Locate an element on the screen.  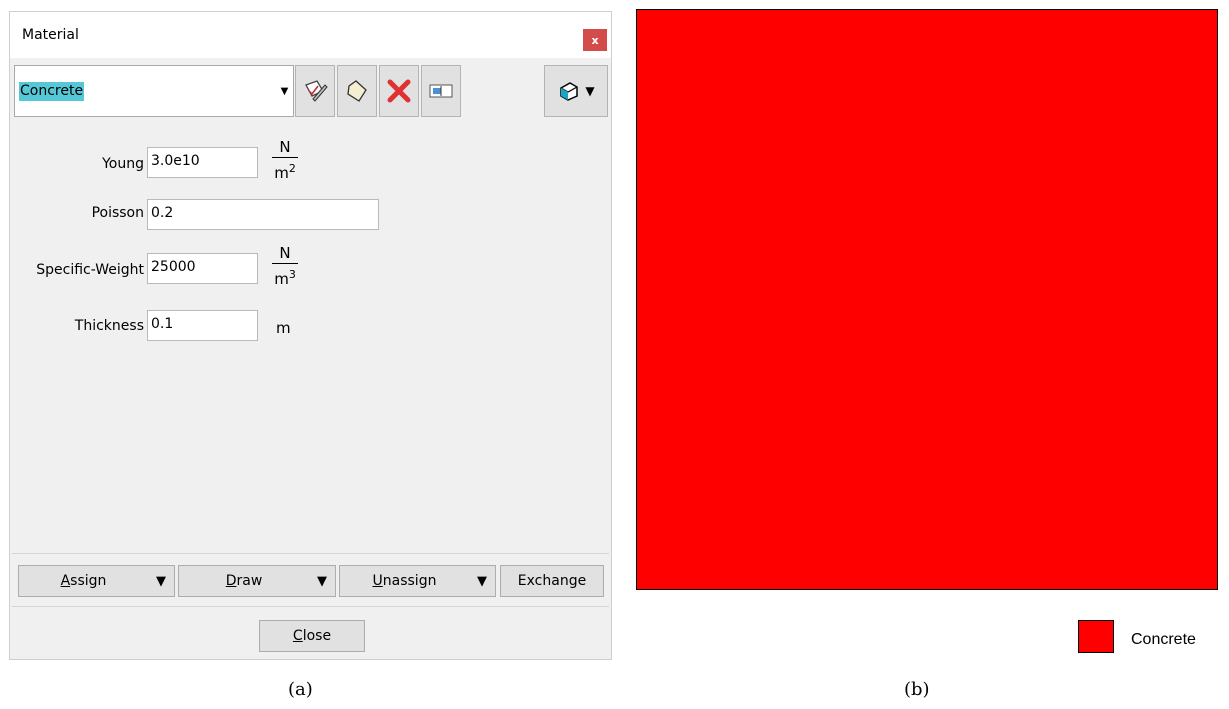
legend-swatch-concrete is located at coordinates (1096, 636).